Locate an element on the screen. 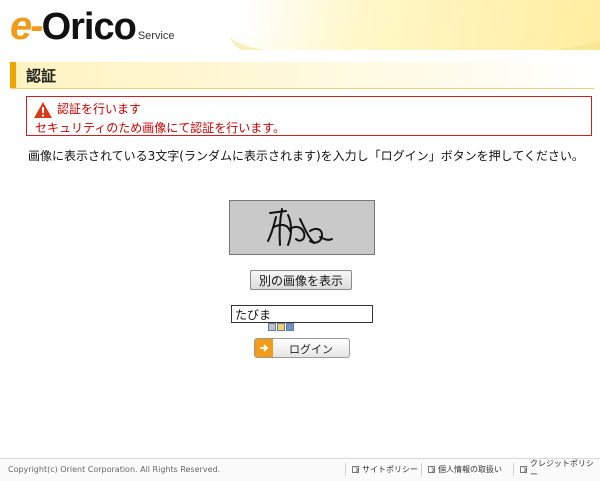 The image size is (600, 481). alert-box: 認証を行います セキュリティのため画像にて認証を行います。 is located at coordinates (309, 116).